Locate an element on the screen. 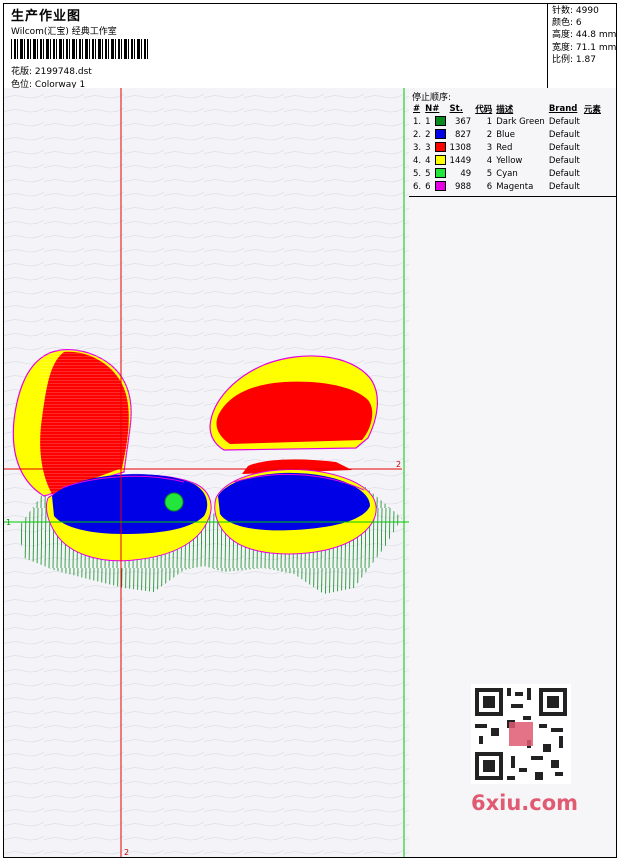 Image resolution: width=620 pixels, height=861 pixels. row-index: 4. is located at coordinates (417, 160).